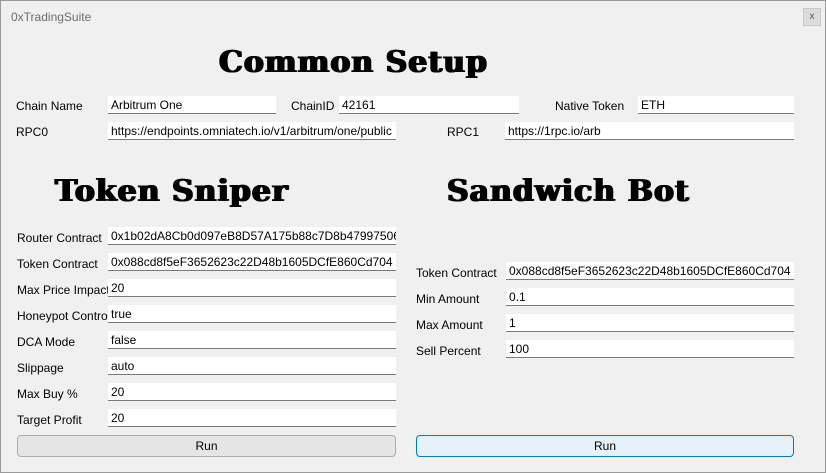 The height and width of the screenshot is (473, 826). What do you see at coordinates (206, 446) in the screenshot?
I see `sniper-run-button: Run` at bounding box center [206, 446].